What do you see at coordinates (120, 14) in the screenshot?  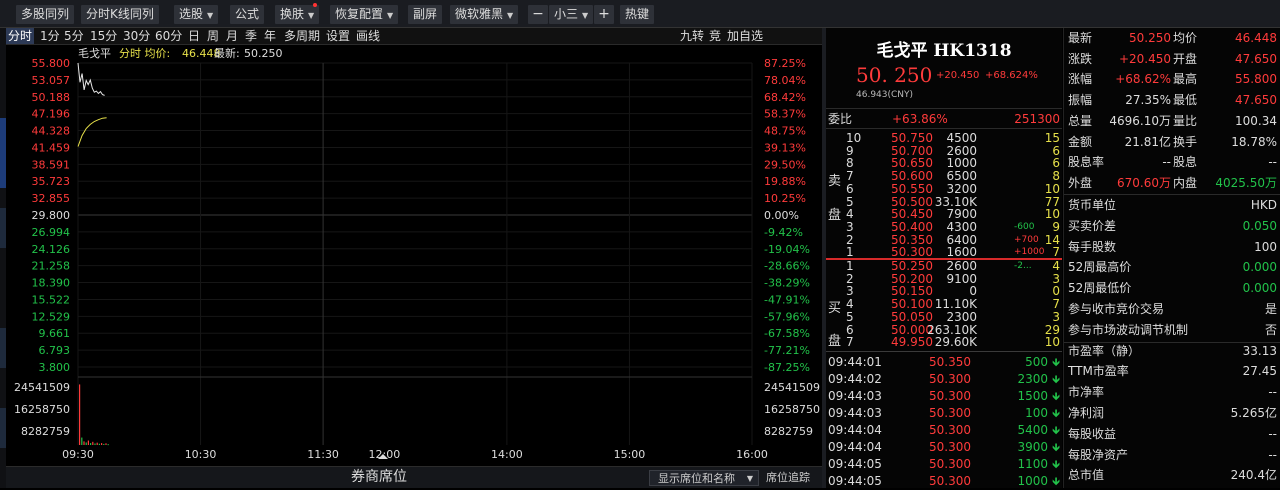 I see `kline-multi-button: 分时K线同列` at bounding box center [120, 14].